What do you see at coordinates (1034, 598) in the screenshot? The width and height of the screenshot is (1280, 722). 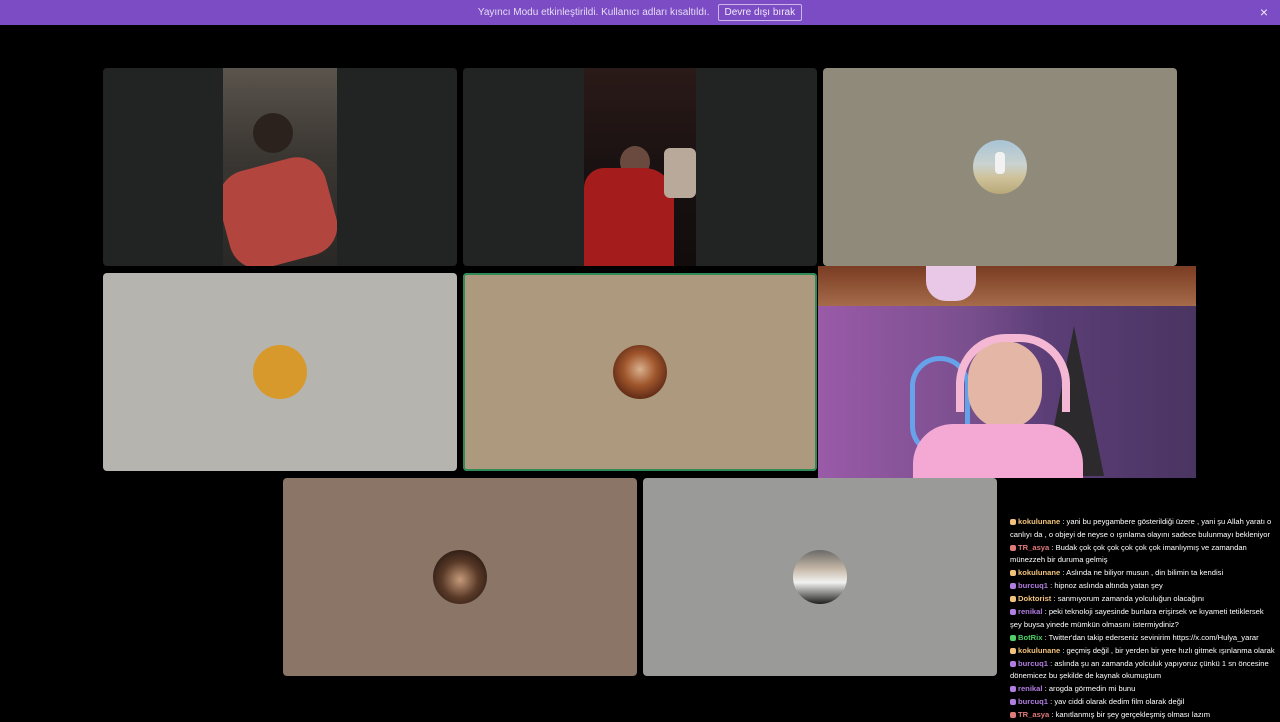 I see `chat-username: Doktorist` at bounding box center [1034, 598].